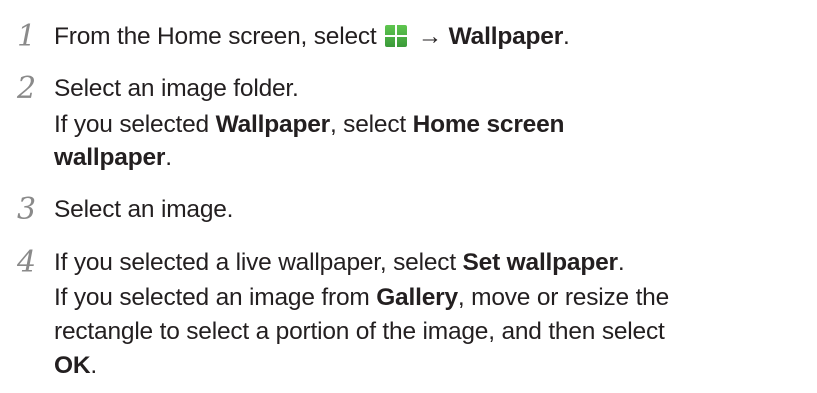 The height and width of the screenshot is (393, 817). I want to click on bold-term: Gallery, so click(417, 297).